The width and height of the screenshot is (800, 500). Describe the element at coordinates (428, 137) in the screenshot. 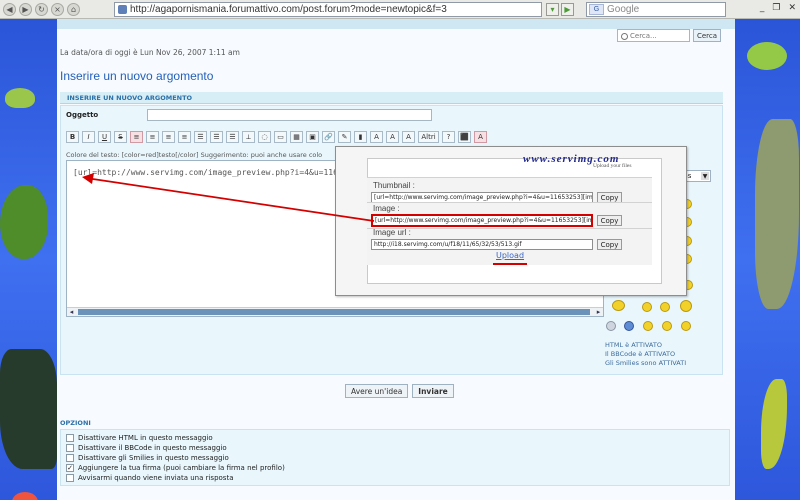

I see `more-button: Altri` at that location.